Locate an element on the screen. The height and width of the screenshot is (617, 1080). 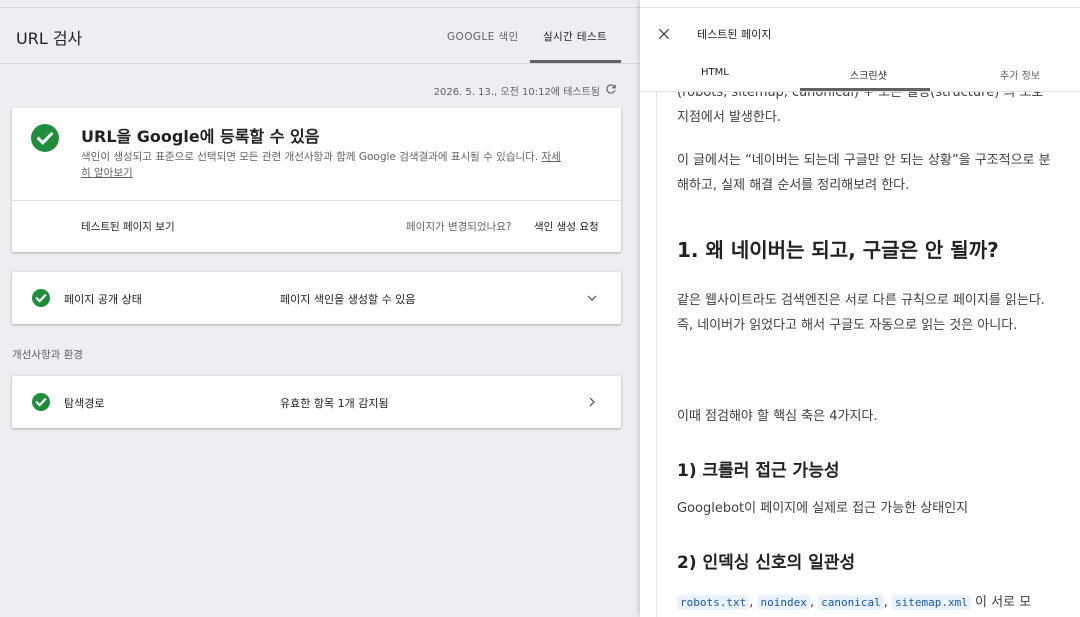
code-tail-text: 이 서로 모 is located at coordinates (1003, 602).